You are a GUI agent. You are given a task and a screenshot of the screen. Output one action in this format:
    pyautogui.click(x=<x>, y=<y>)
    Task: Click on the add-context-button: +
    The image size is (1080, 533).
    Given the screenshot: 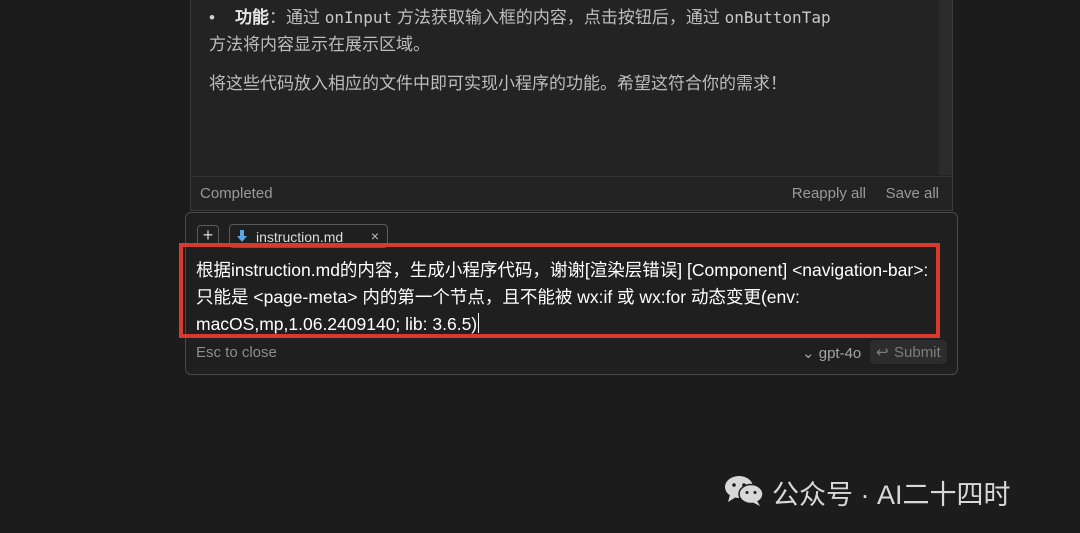 What is the action you would take?
    pyautogui.click(x=208, y=236)
    